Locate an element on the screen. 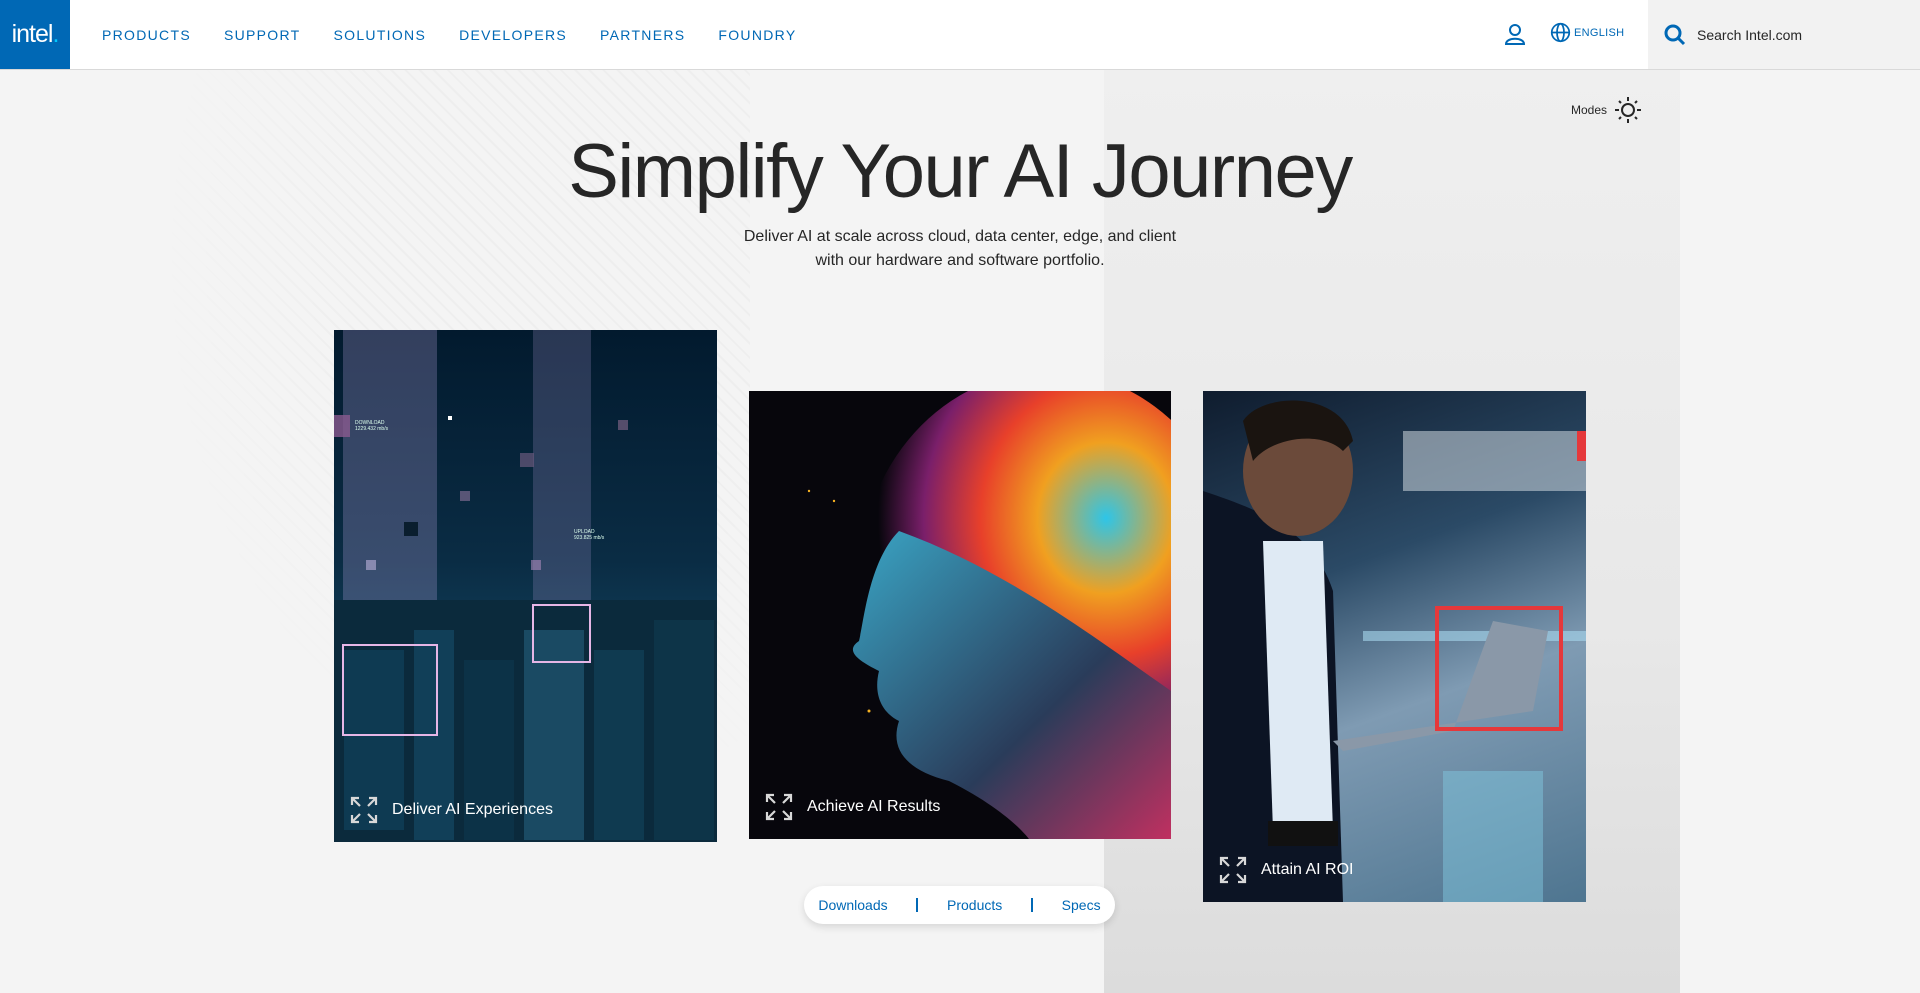 The image size is (1920, 993). user-icon is located at coordinates (1515, 34).